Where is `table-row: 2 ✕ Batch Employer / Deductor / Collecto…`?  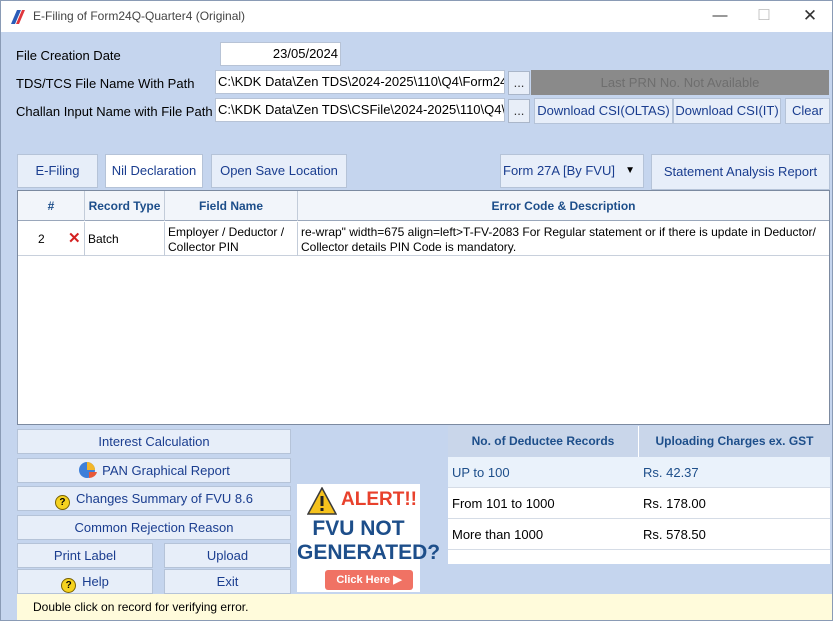
table-row: 2 ✕ Batch Employer / Deductor / Collecto… is located at coordinates (423, 239).